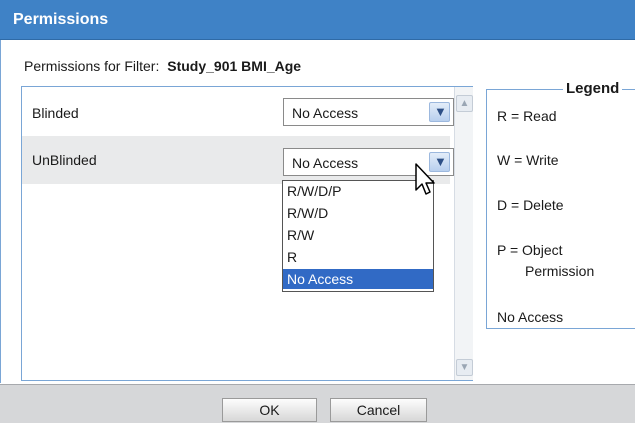  What do you see at coordinates (530, 250) in the screenshot?
I see `legend-item-object: P = Object` at bounding box center [530, 250].